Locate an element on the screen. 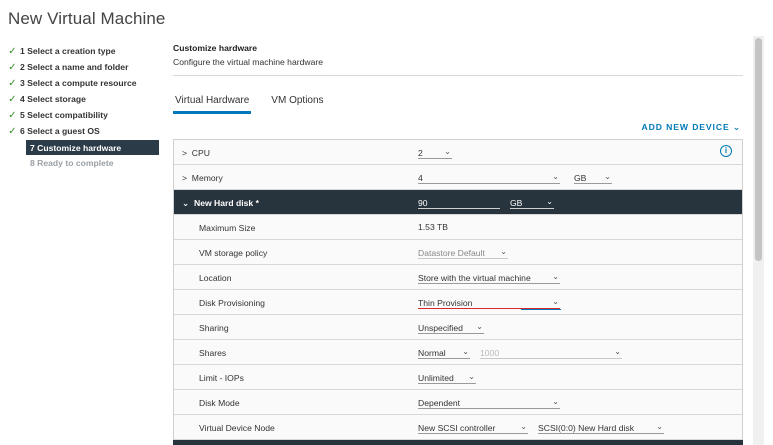 The width and height of the screenshot is (773, 445). step-label: 1 Select a creation type is located at coordinates (68, 51).